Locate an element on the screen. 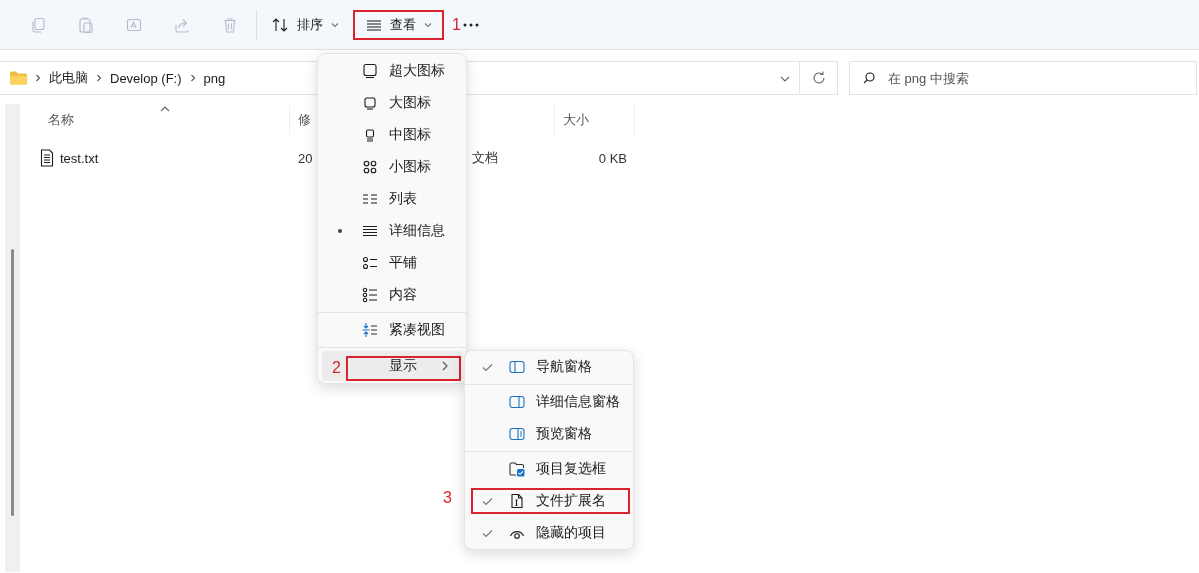 The image size is (1199, 573). copy-icon is located at coordinates (38, 24).